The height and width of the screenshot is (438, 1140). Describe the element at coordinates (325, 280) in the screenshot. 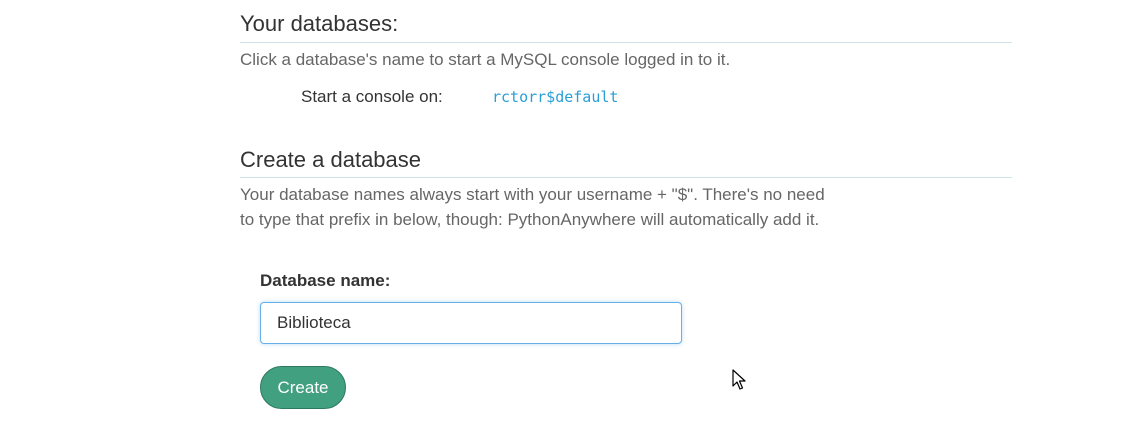

I see `database-name-label: Database name:` at that location.